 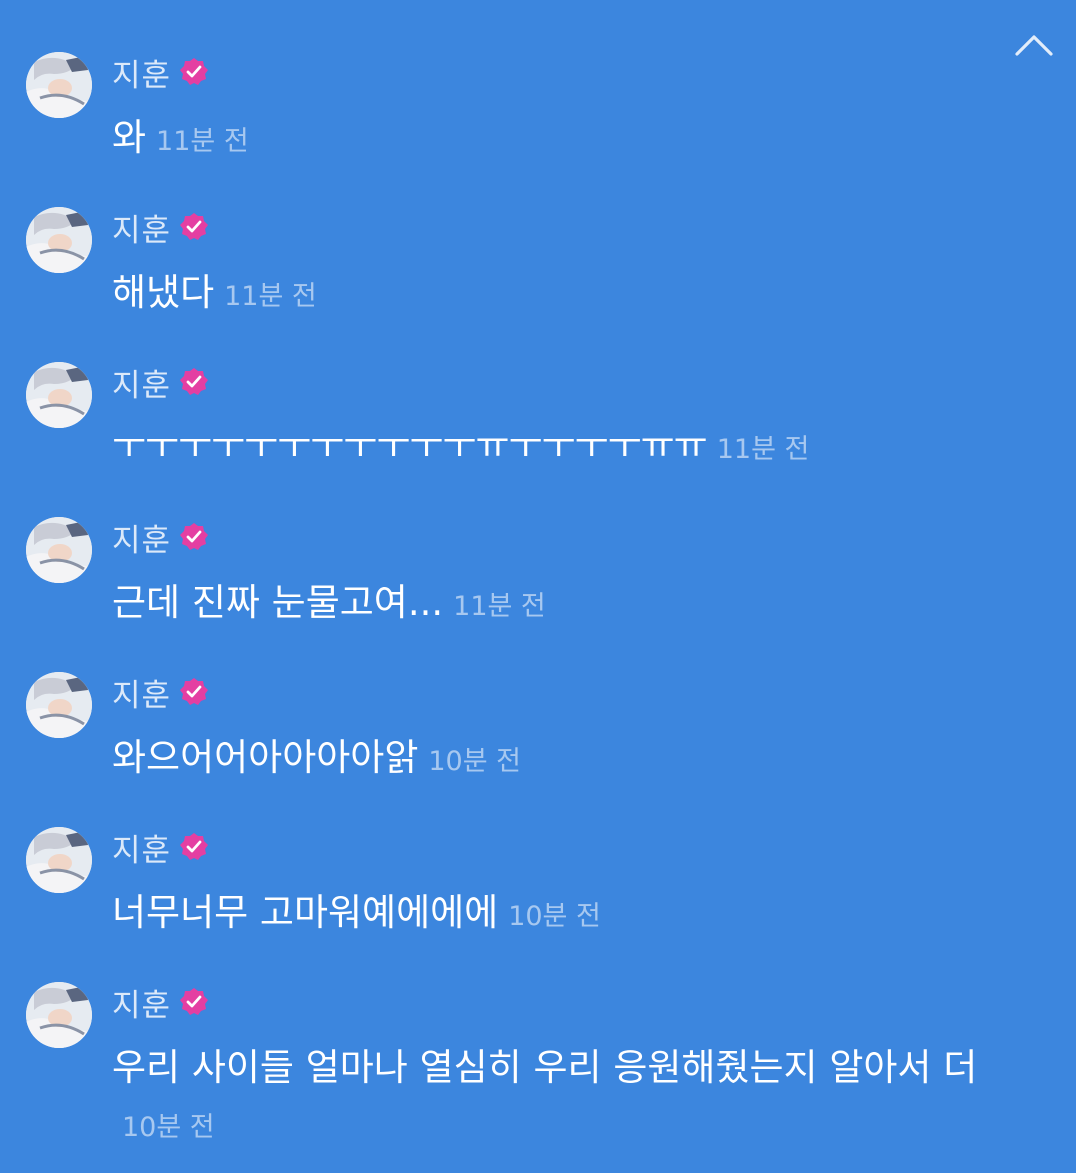 I want to click on chevron-up-icon, so click(x=1034, y=45).